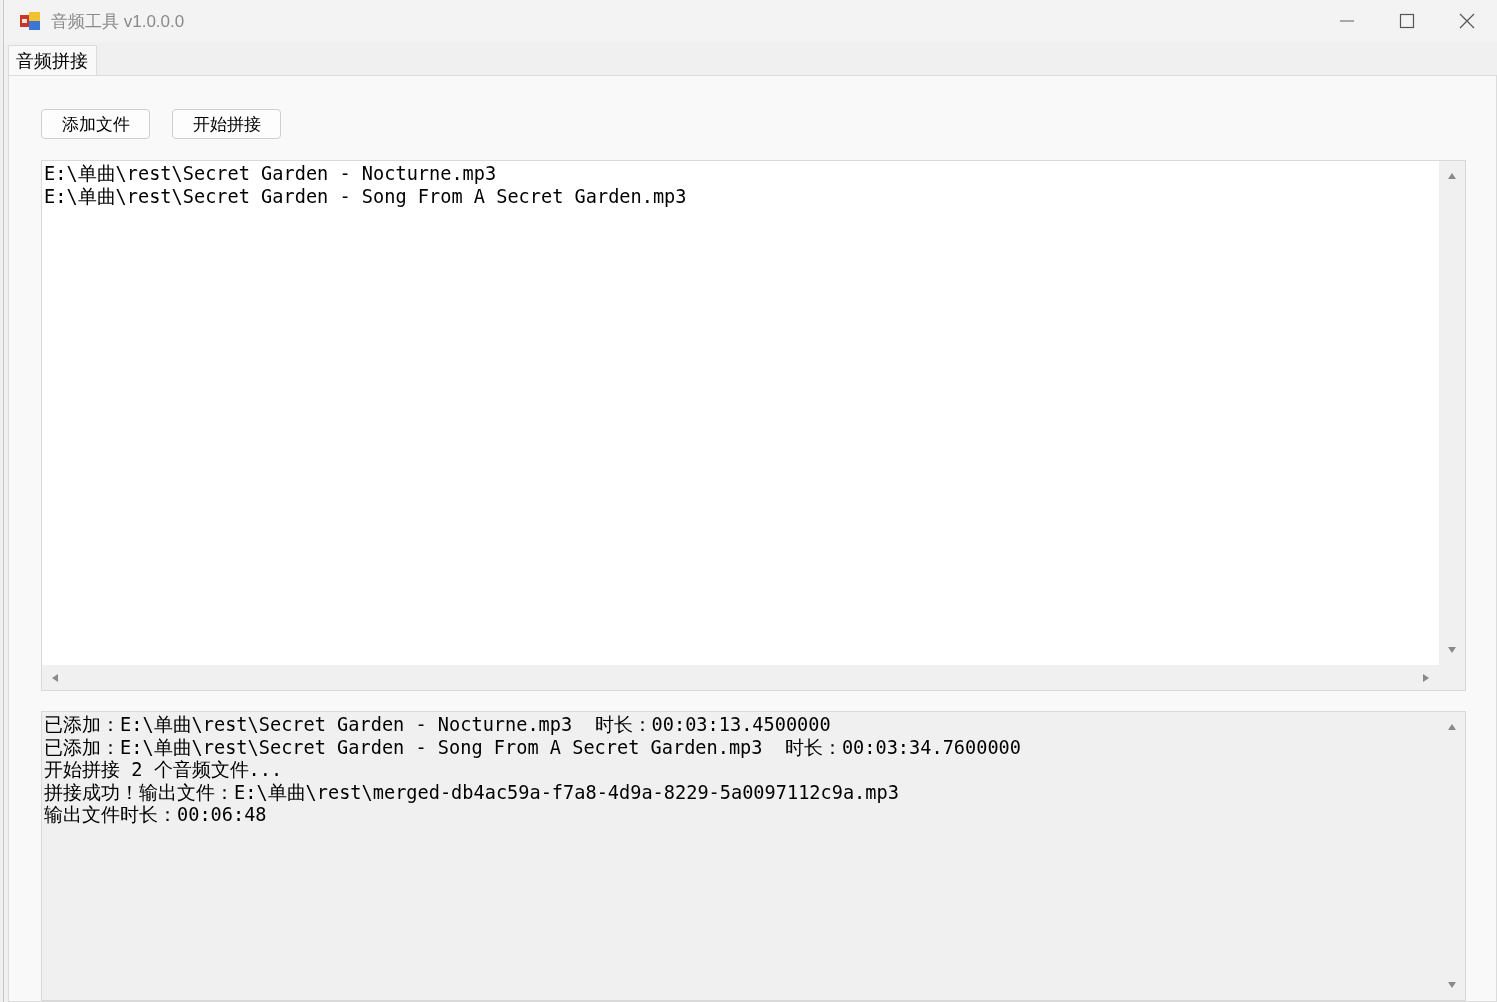 Image resolution: width=1497 pixels, height=1002 pixels. What do you see at coordinates (366, 196) in the screenshot?
I see `text-line: E:\单曲\rest\Secret Garden - Song From A Secret Garden.mp3` at bounding box center [366, 196].